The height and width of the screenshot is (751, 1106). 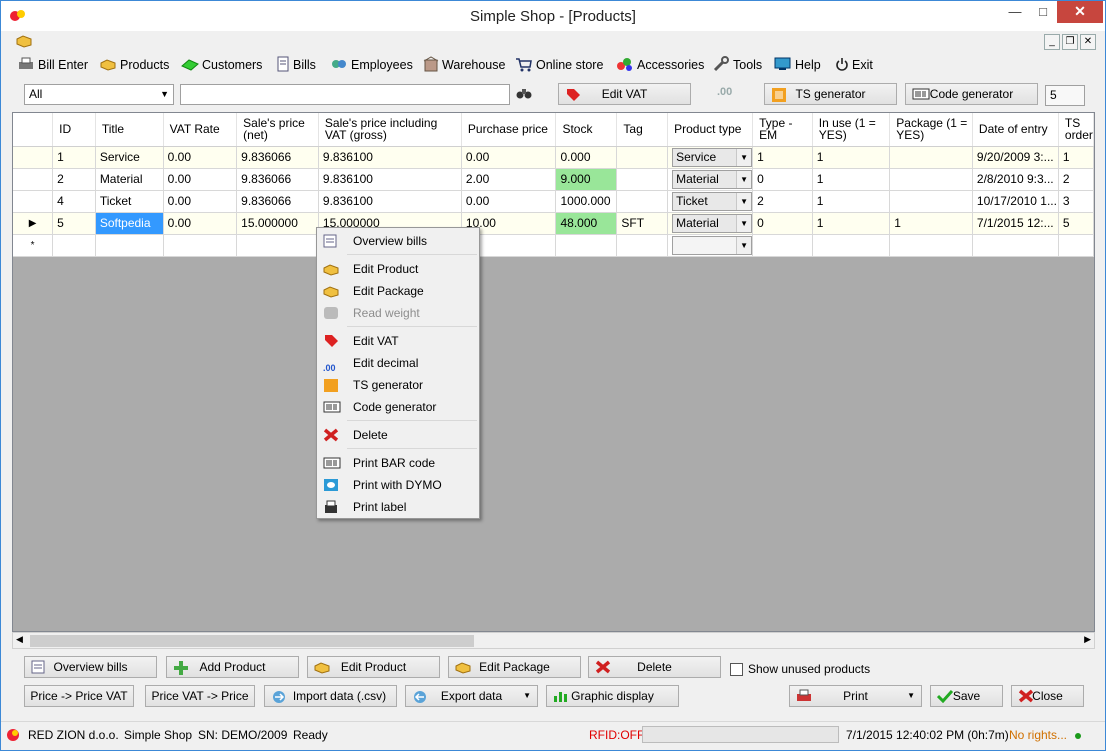 What do you see at coordinates (330, 696) in the screenshot?
I see `import-data-button: Import data (.csv)` at bounding box center [330, 696].